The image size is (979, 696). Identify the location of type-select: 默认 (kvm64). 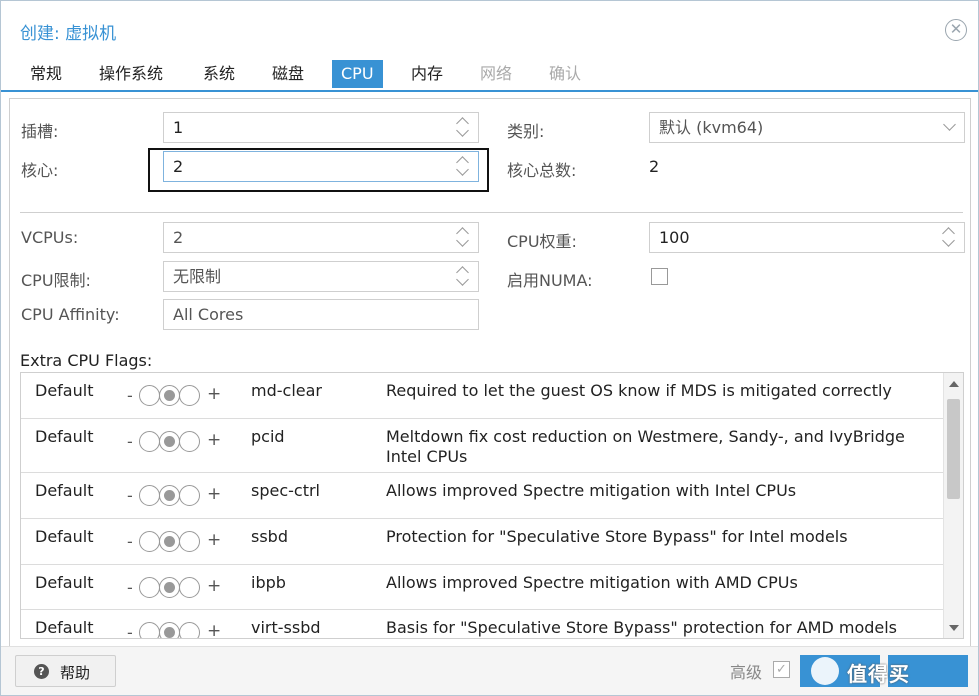
(807, 127).